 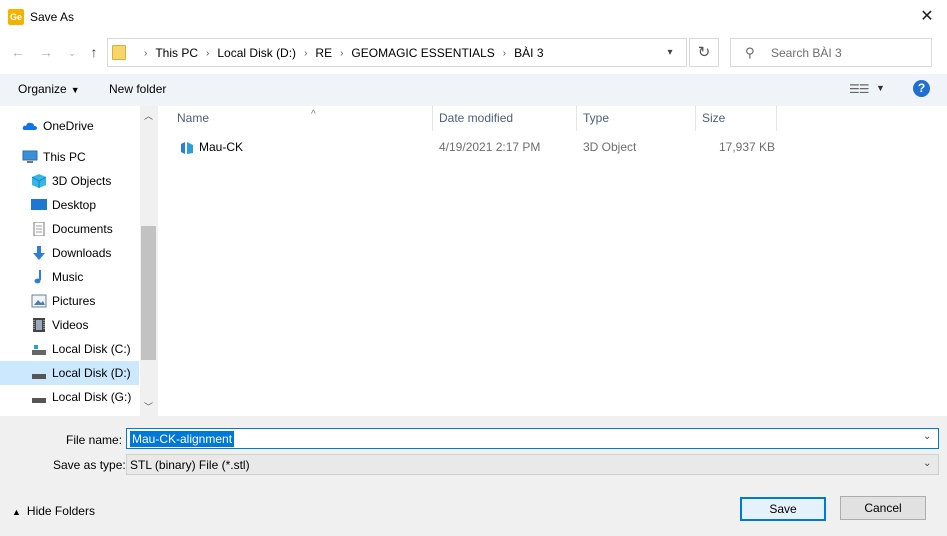 What do you see at coordinates (176, 53) in the screenshot?
I see `breadcrumb-this-pc: This PC` at bounding box center [176, 53].